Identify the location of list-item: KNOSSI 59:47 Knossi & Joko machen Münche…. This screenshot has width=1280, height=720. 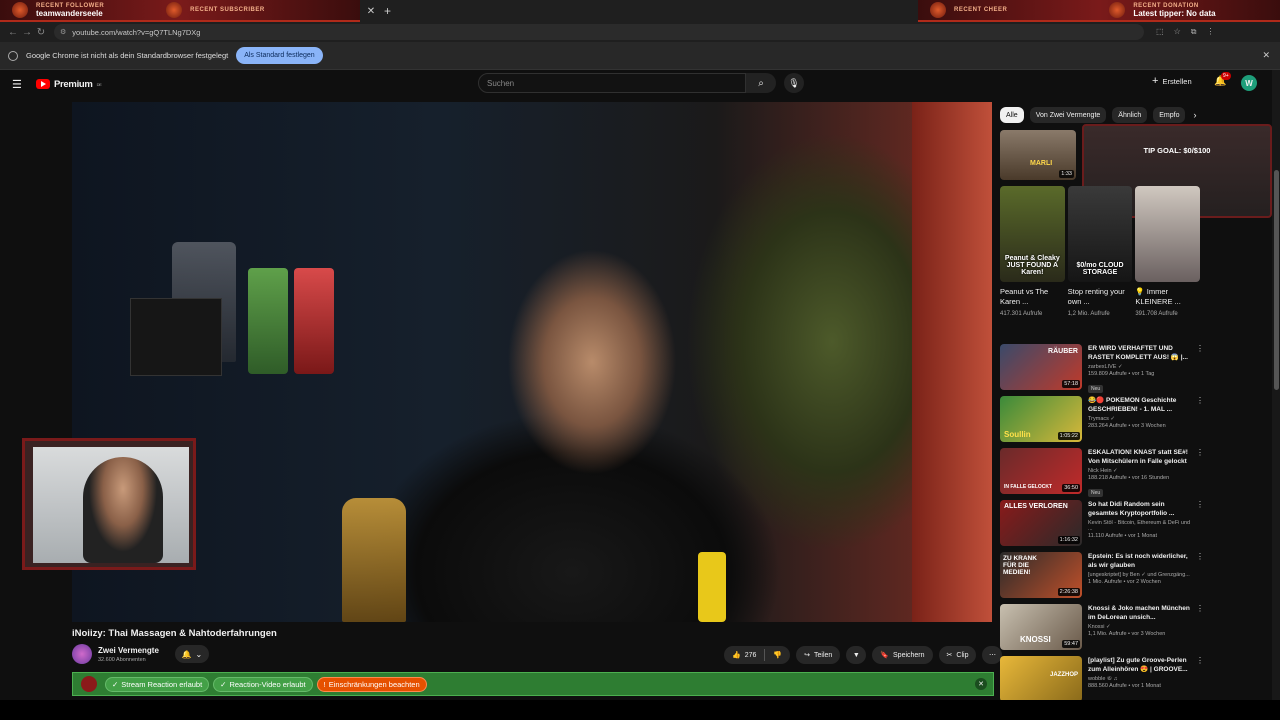
(1102, 629).